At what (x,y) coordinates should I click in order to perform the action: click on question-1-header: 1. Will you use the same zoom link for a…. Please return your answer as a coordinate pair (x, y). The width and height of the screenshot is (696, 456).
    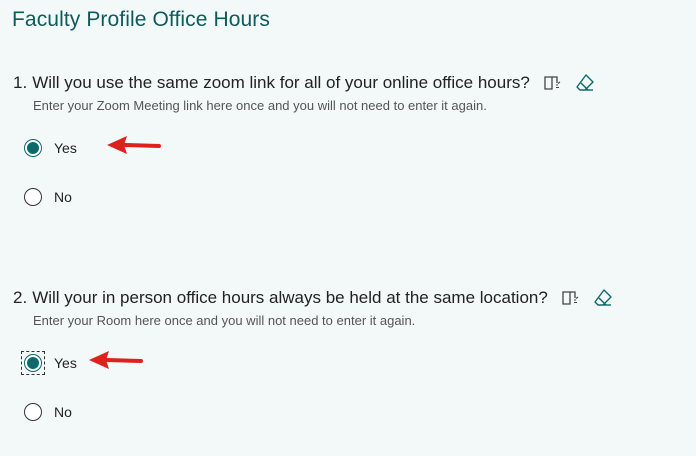
    Looking at the image, I should click on (343, 83).